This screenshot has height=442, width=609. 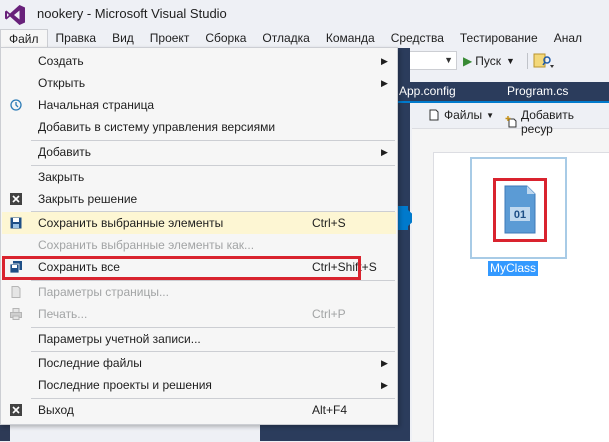 What do you see at coordinates (16, 105) in the screenshot?
I see `start-page-icon` at bounding box center [16, 105].